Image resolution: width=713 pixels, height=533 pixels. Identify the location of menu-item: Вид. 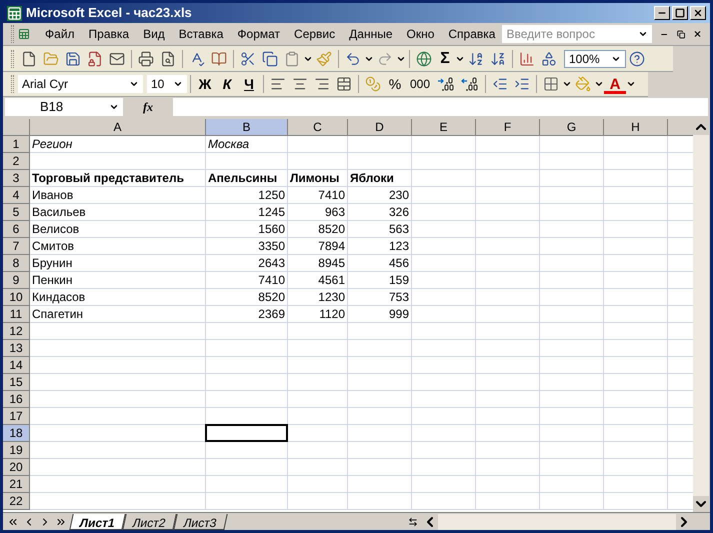
(154, 34).